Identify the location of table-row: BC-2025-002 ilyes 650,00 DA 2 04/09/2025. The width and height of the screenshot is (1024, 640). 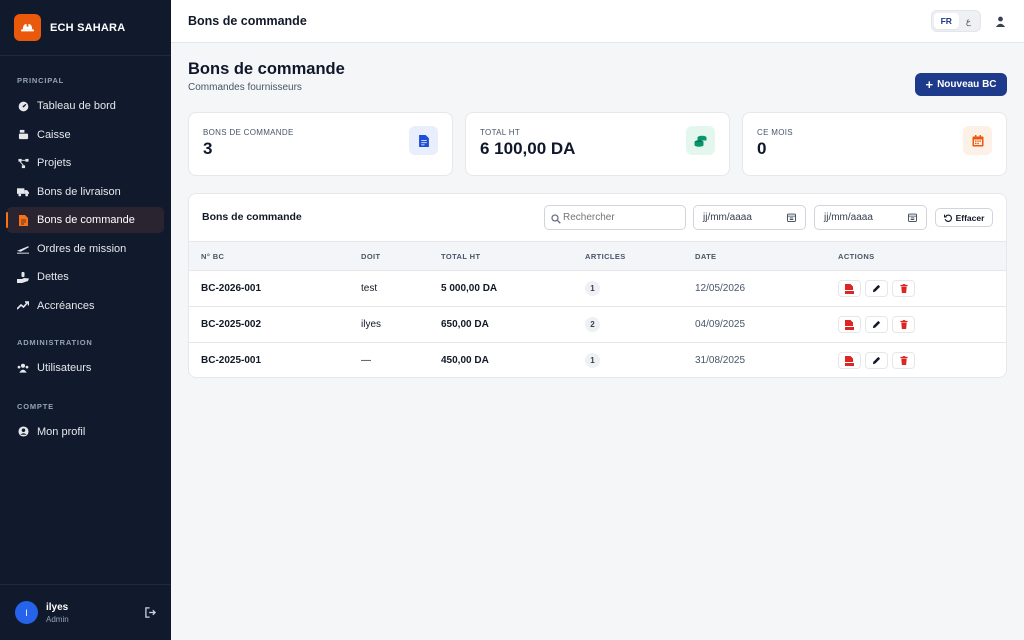
(597, 325).